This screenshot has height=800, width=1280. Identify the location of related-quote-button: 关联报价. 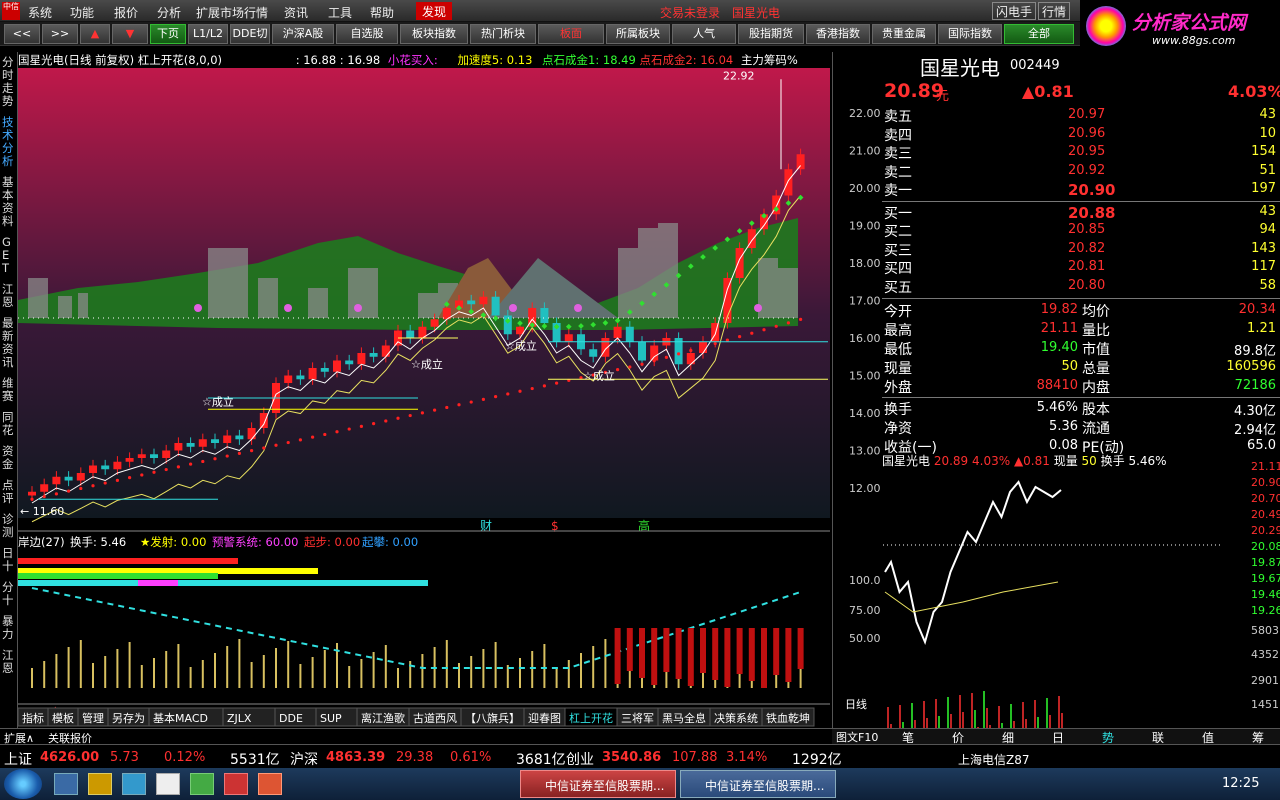
(70, 738).